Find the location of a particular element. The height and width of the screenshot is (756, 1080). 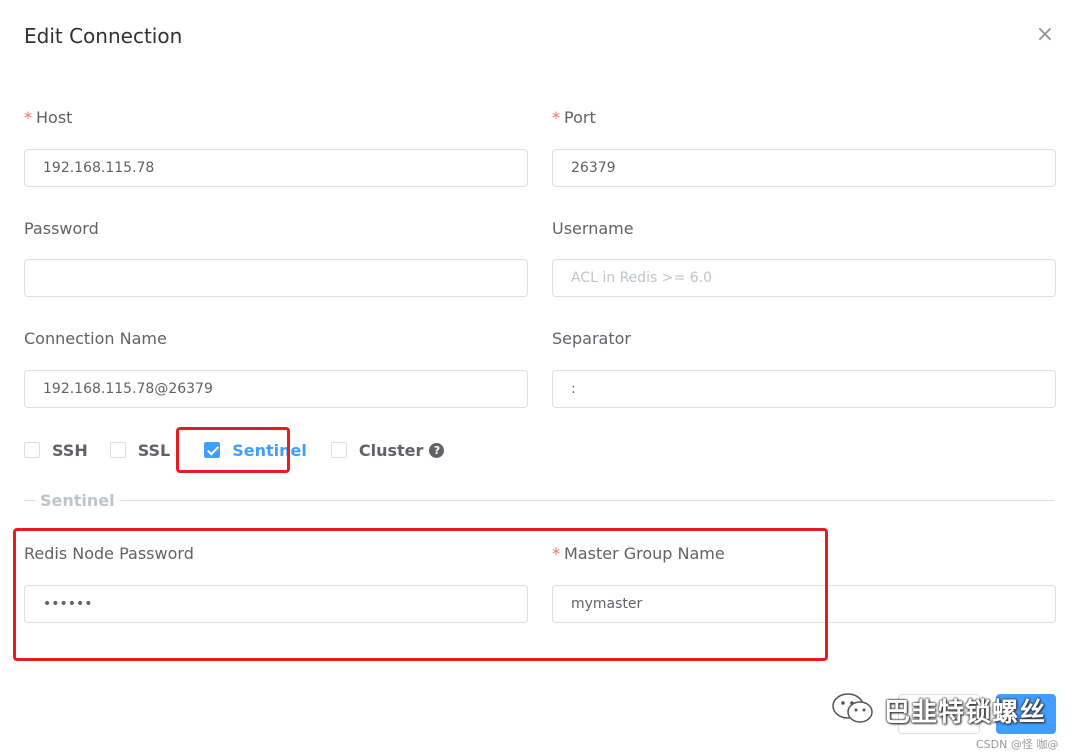

sentinel-fields-highlight-box is located at coordinates (420, 594).